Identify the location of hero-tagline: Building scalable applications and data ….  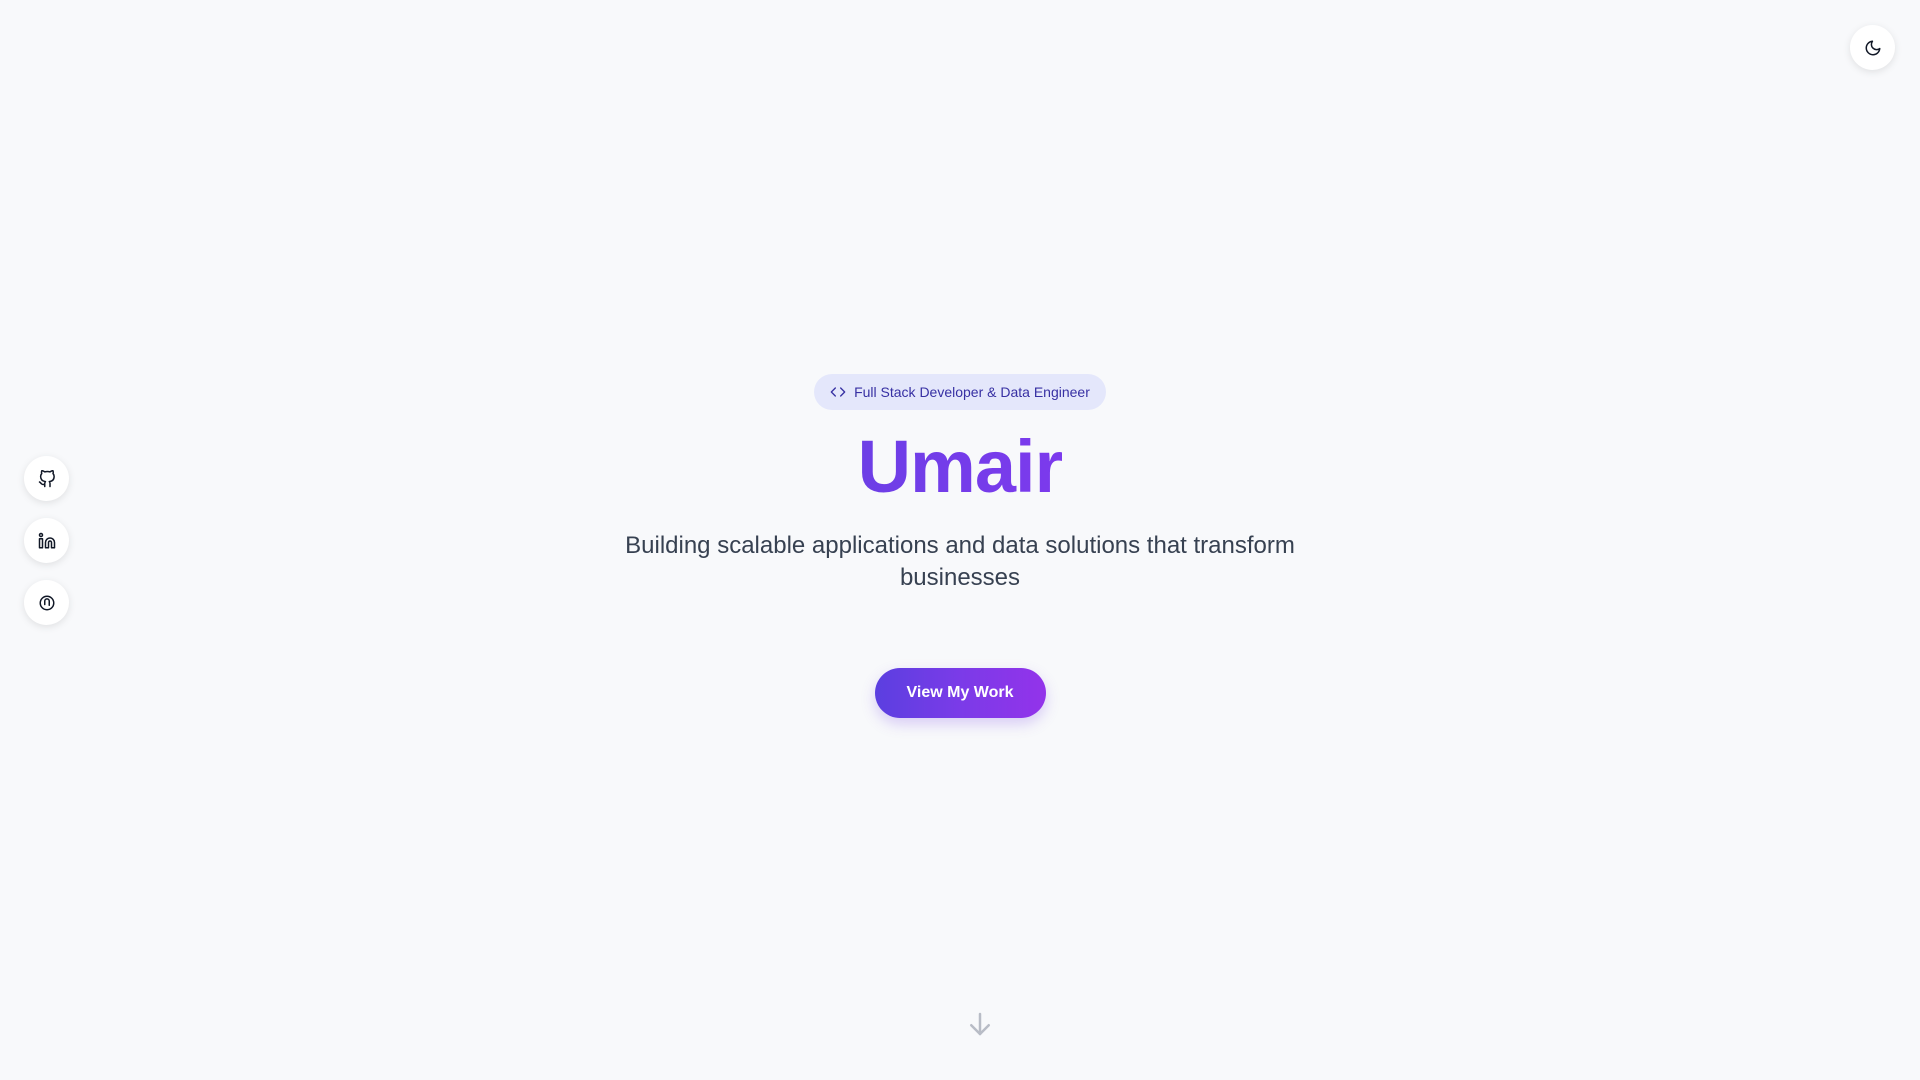
(960, 561).